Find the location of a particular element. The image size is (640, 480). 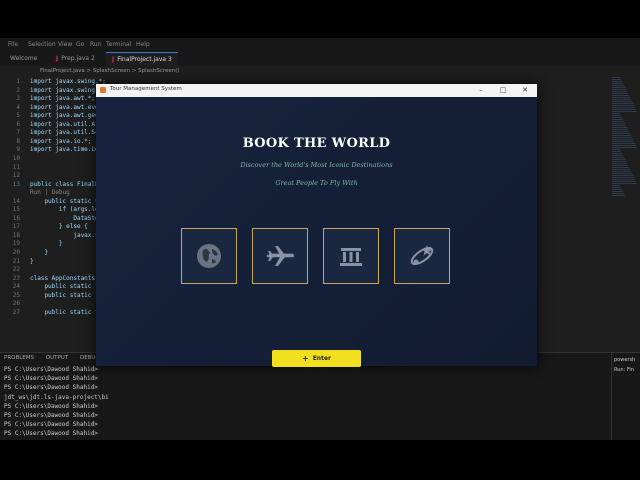

code-line: public class FinalPr is located at coordinates (66, 184).